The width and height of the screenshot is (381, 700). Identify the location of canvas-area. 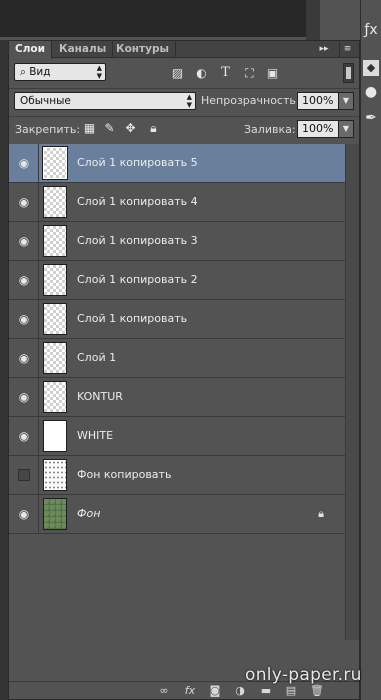
(153, 18).